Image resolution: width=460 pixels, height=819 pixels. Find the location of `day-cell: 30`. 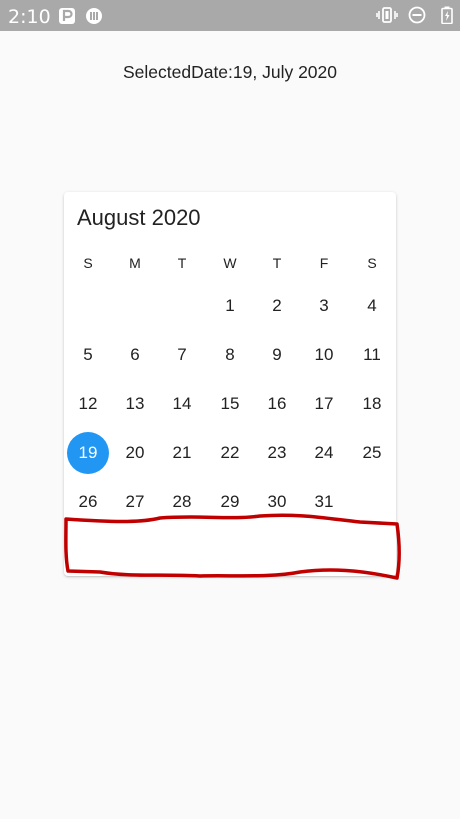

day-cell: 30 is located at coordinates (277, 502).